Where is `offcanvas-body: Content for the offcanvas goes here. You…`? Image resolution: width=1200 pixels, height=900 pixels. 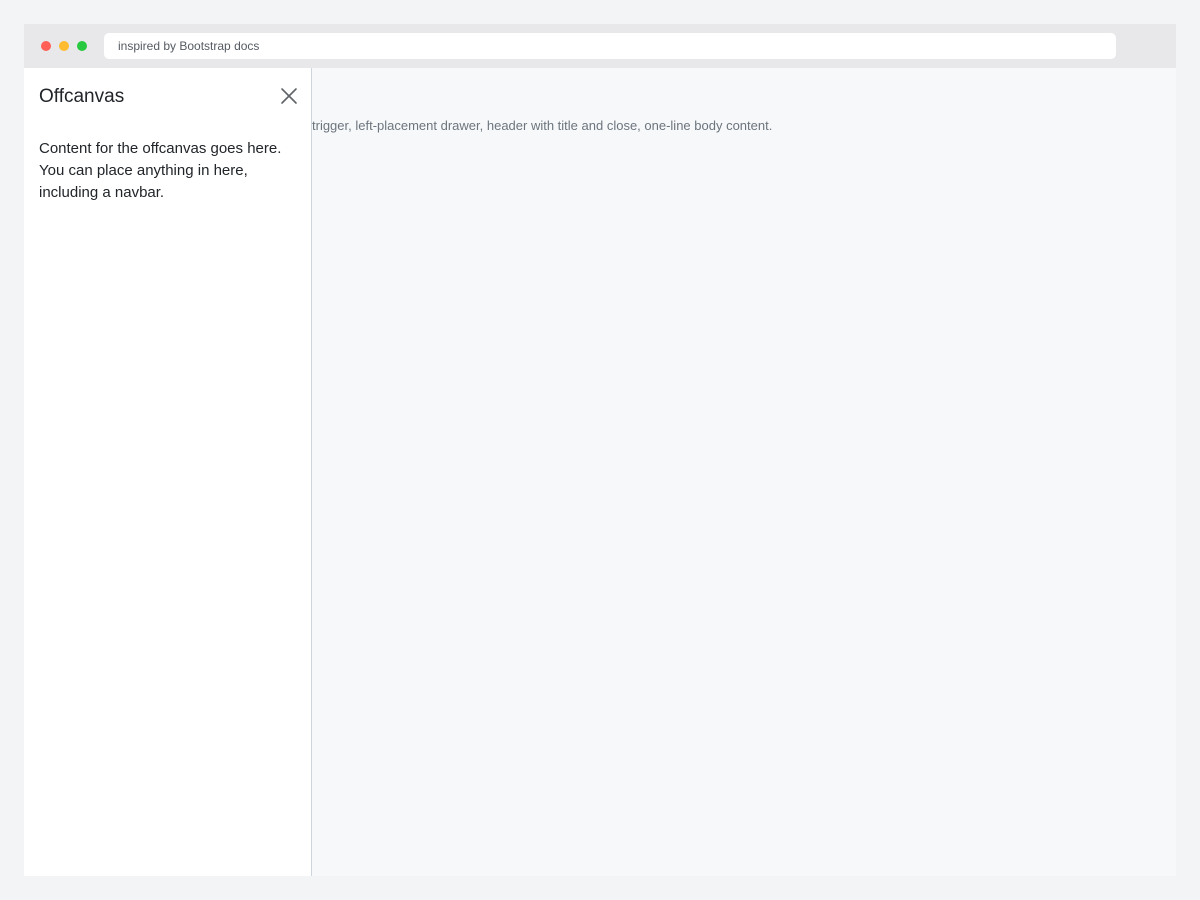 offcanvas-body: Content for the offcanvas goes here. You… is located at coordinates (160, 170).